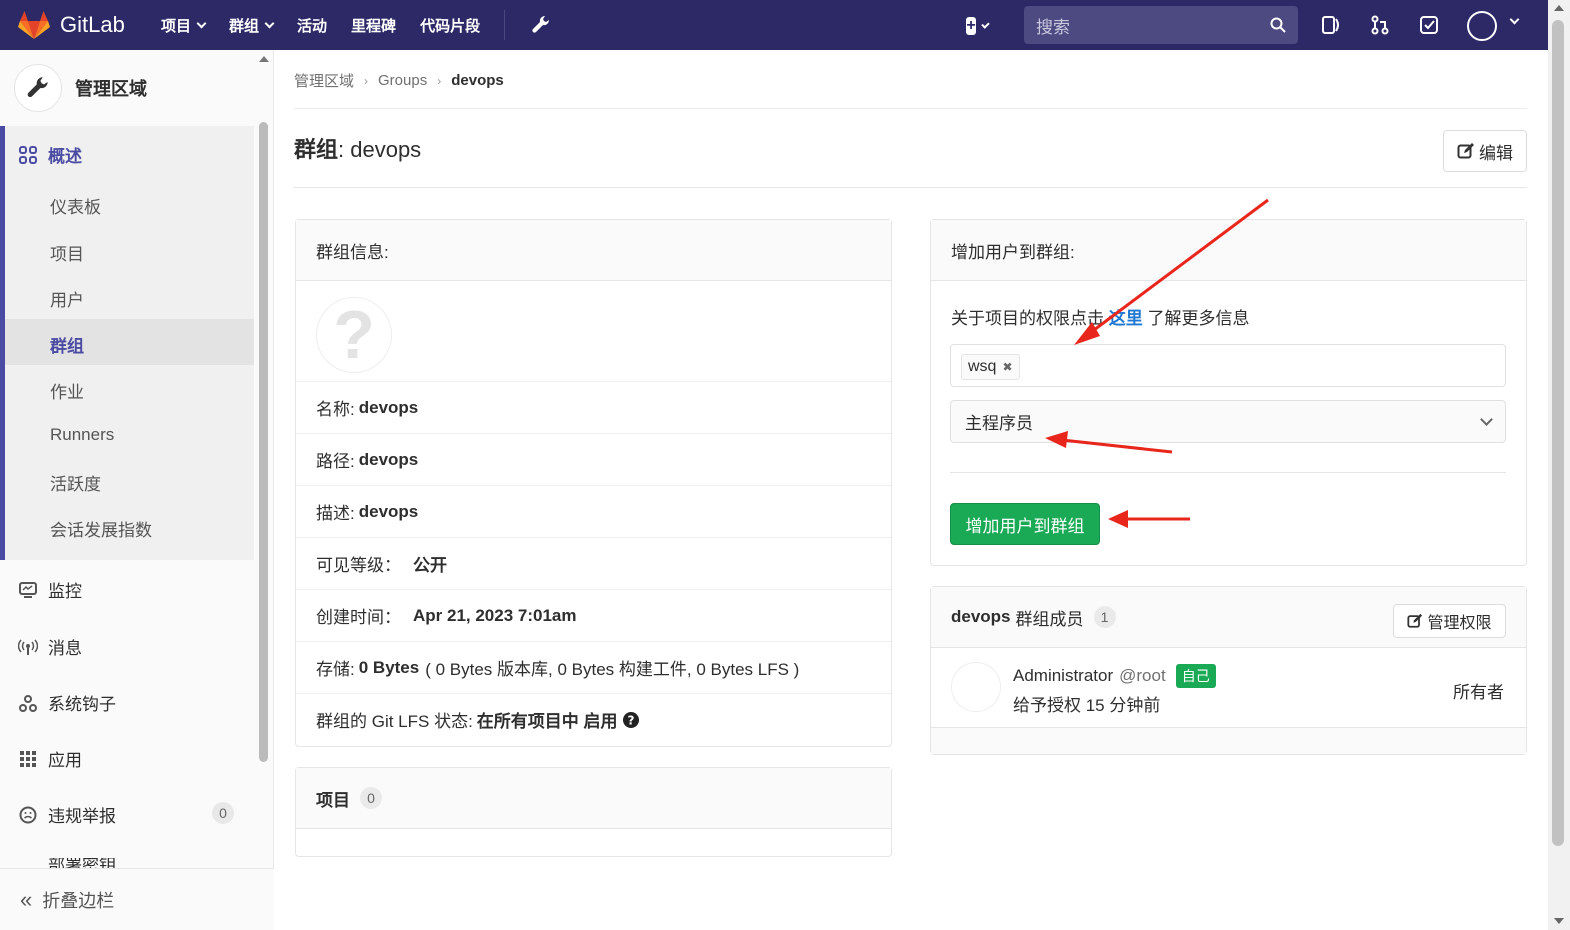 This screenshot has width=1570, height=930. Describe the element at coordinates (335, 461) in the screenshot. I see `group-path-label: 路径:` at that location.